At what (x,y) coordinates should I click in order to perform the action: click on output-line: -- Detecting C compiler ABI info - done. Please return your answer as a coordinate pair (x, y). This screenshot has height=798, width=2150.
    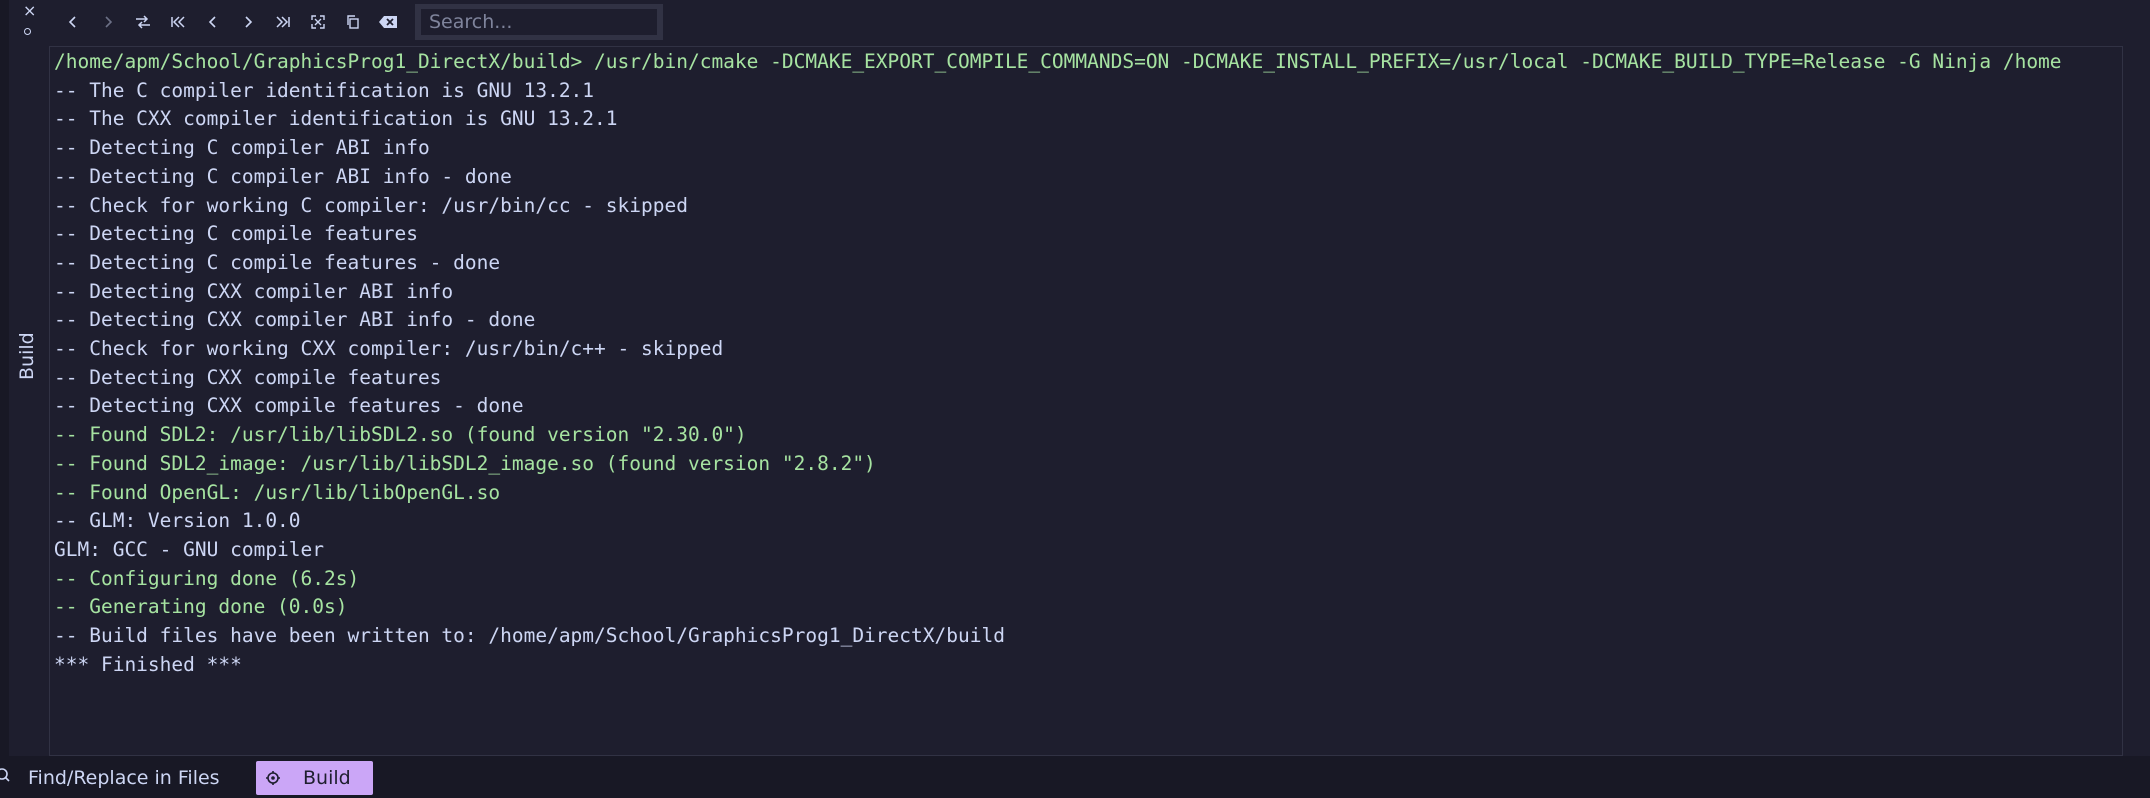
    Looking at the image, I should click on (283, 176).